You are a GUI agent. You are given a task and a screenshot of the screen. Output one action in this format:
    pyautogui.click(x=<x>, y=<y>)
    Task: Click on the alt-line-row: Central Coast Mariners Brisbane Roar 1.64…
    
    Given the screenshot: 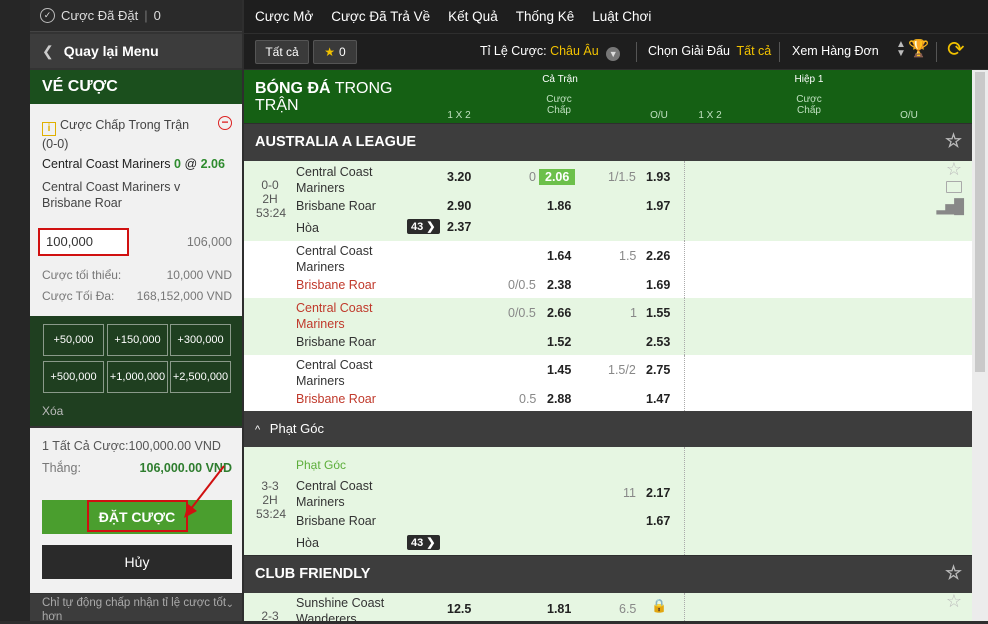 What is the action you would take?
    pyautogui.click(x=608, y=269)
    